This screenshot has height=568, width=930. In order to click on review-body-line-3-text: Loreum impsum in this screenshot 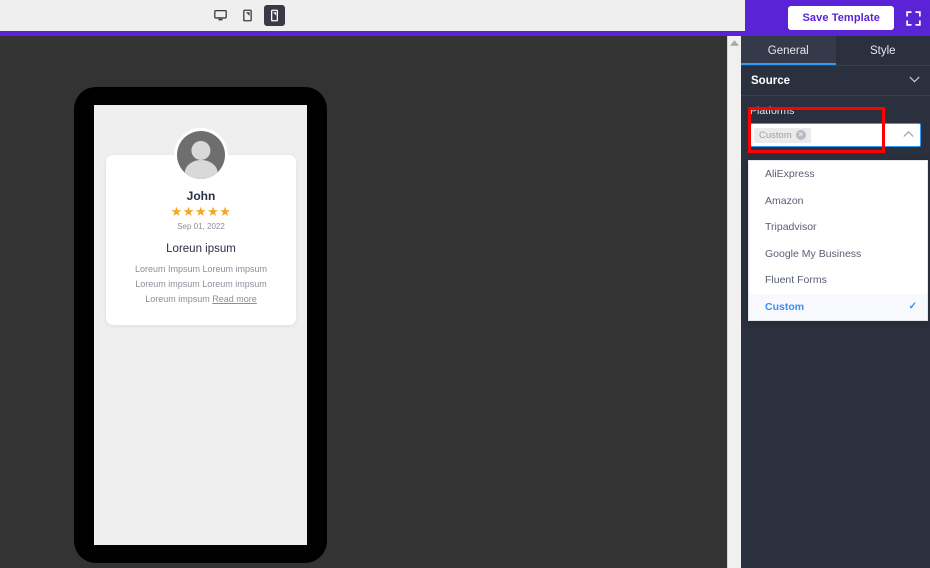, I will do `click(177, 298)`.